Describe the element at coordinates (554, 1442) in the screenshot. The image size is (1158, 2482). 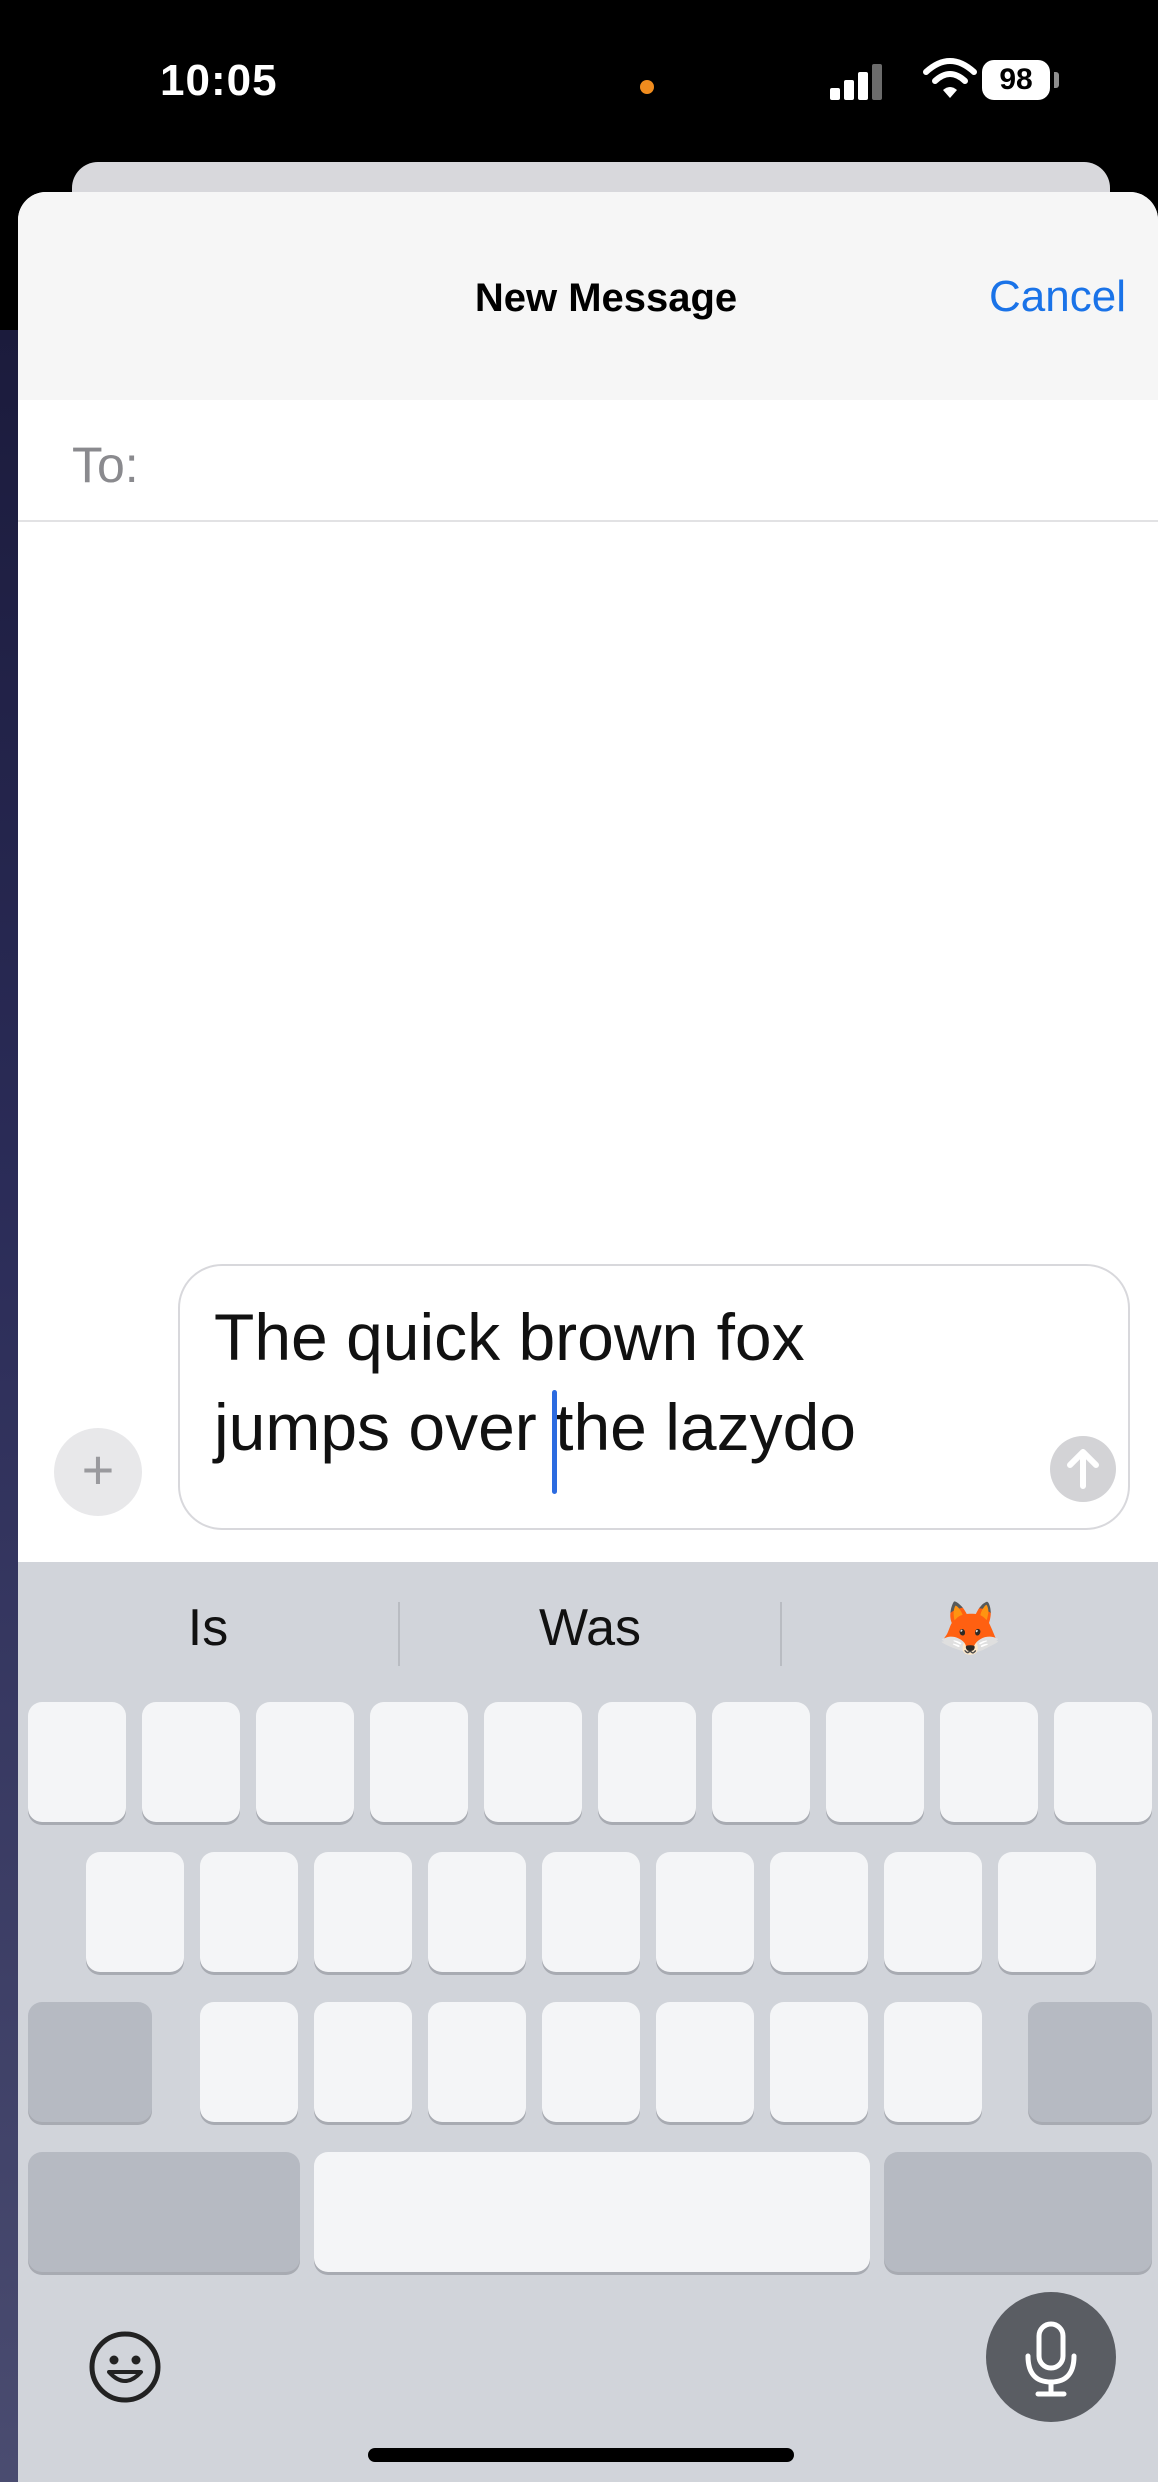
I see `text-caret` at that location.